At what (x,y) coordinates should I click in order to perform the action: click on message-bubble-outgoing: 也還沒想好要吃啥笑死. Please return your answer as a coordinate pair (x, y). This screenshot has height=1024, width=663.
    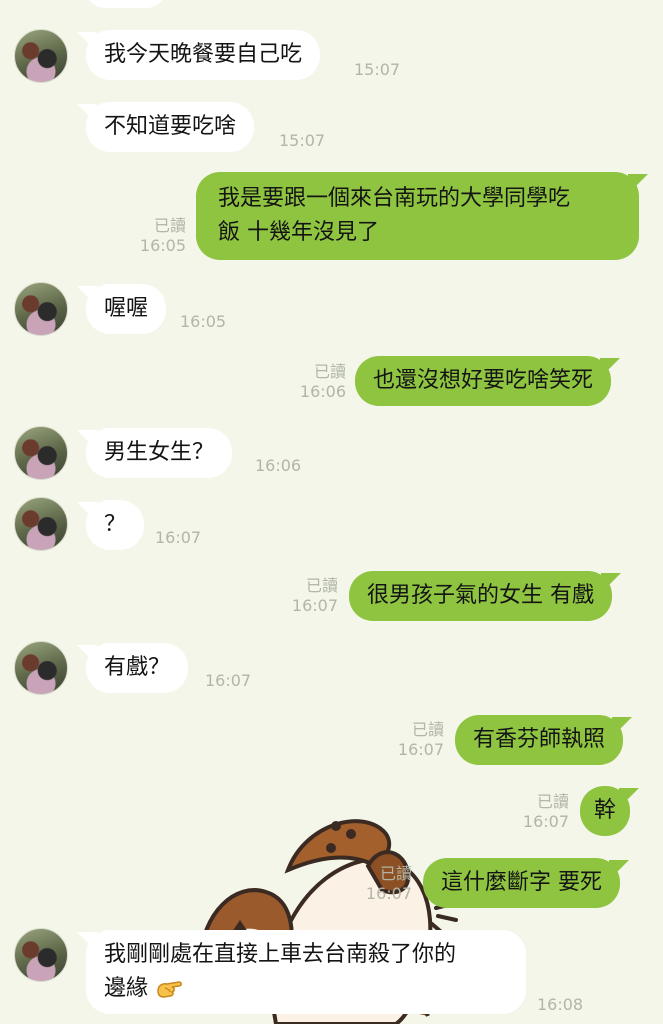
    Looking at the image, I should click on (483, 381).